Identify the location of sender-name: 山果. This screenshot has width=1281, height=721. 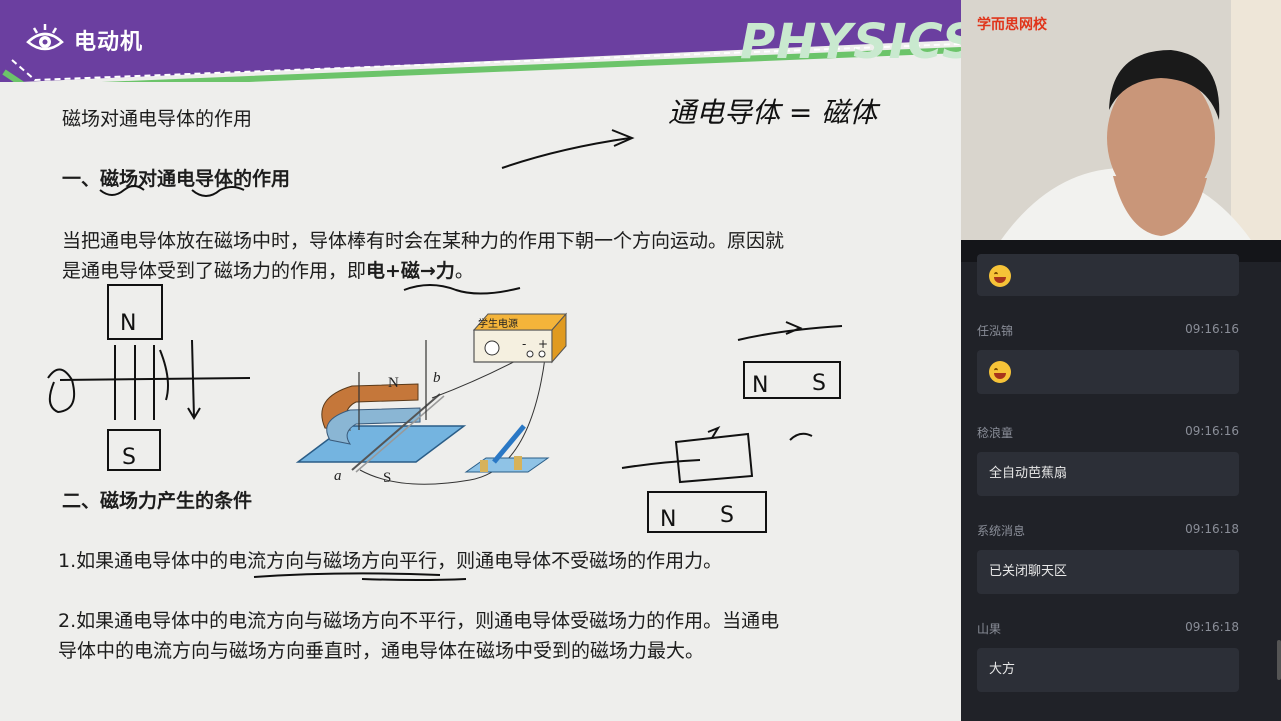
(989, 629).